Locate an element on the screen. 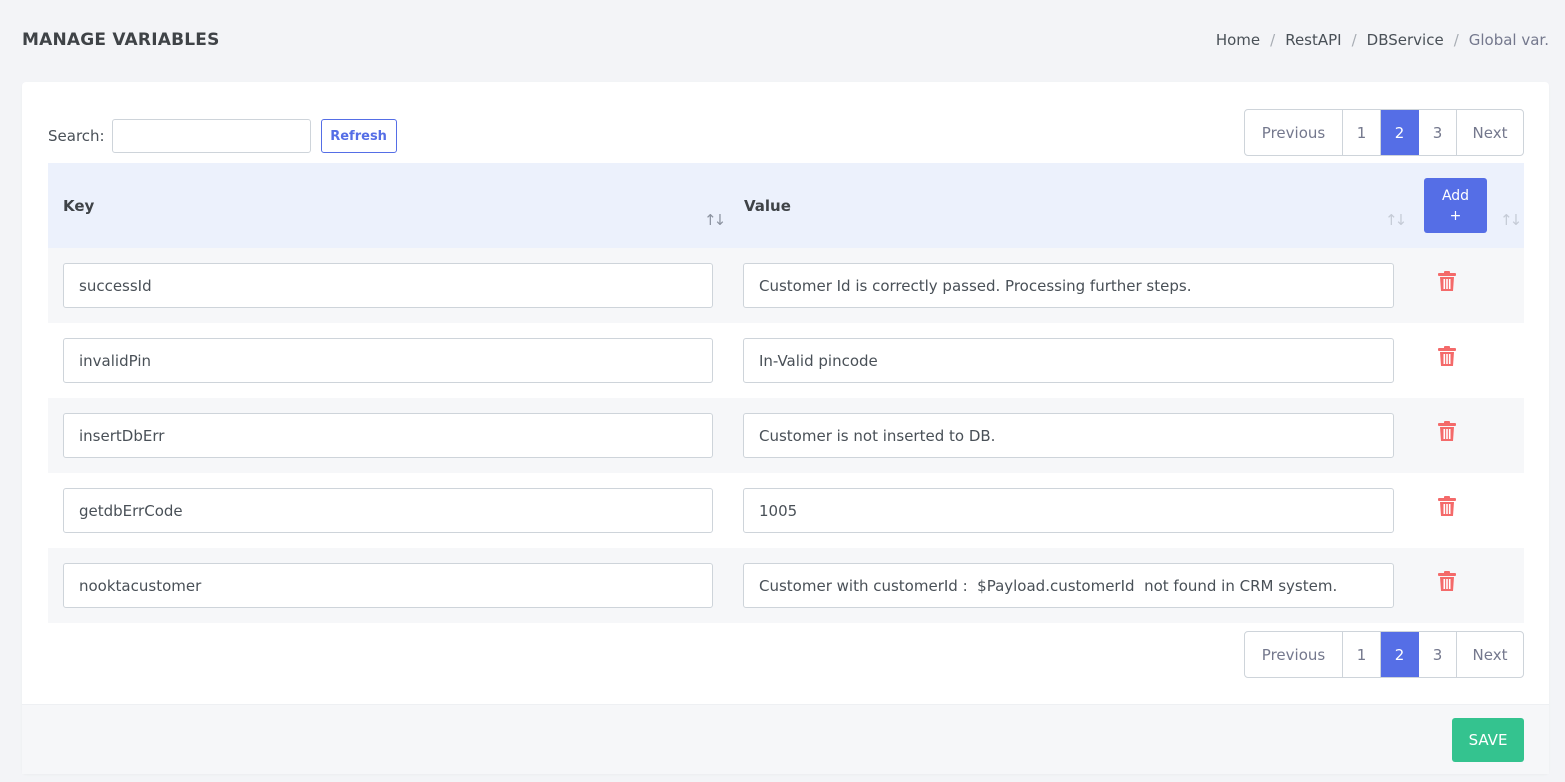  card-footer: SAVE is located at coordinates (785, 739).